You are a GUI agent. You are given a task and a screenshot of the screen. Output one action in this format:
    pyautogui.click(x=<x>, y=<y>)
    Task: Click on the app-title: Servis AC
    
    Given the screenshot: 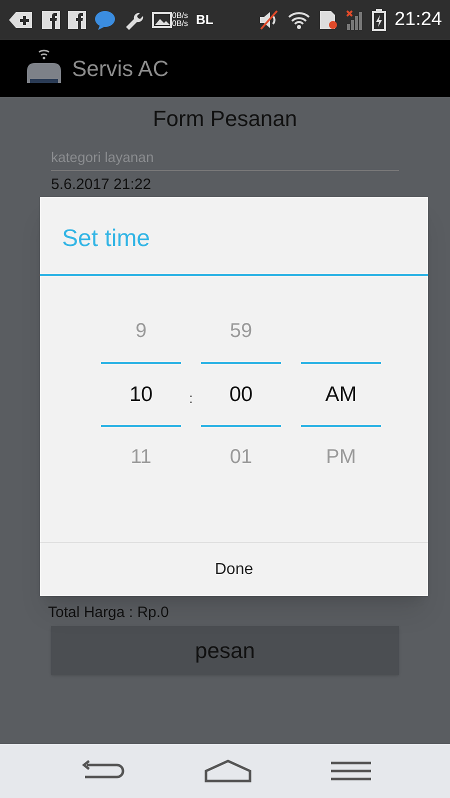 What is the action you would take?
    pyautogui.click(x=120, y=69)
    